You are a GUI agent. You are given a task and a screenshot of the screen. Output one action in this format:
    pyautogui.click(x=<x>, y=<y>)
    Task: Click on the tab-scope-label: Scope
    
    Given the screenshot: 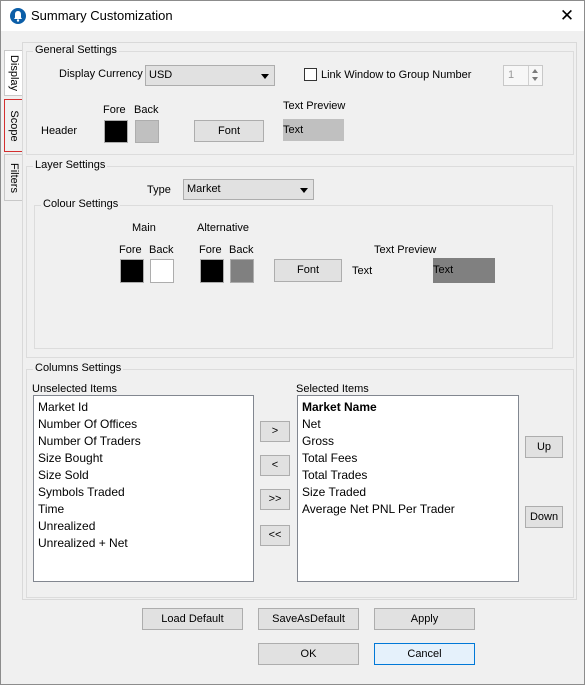 What is the action you would take?
    pyautogui.click(x=13, y=125)
    